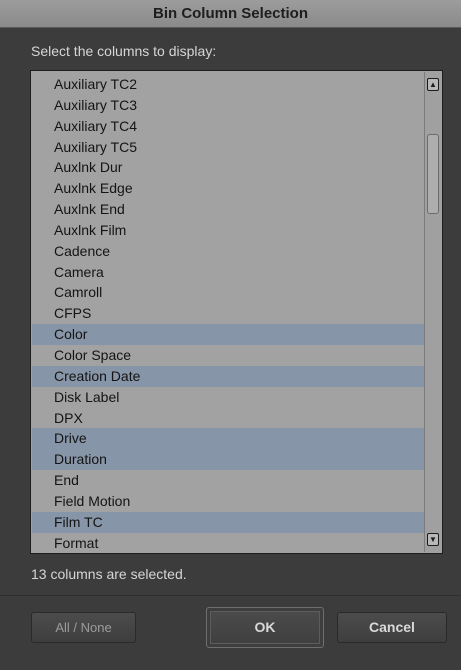 This screenshot has height=670, width=461. I want to click on column-list-item: Color, so click(229, 334).